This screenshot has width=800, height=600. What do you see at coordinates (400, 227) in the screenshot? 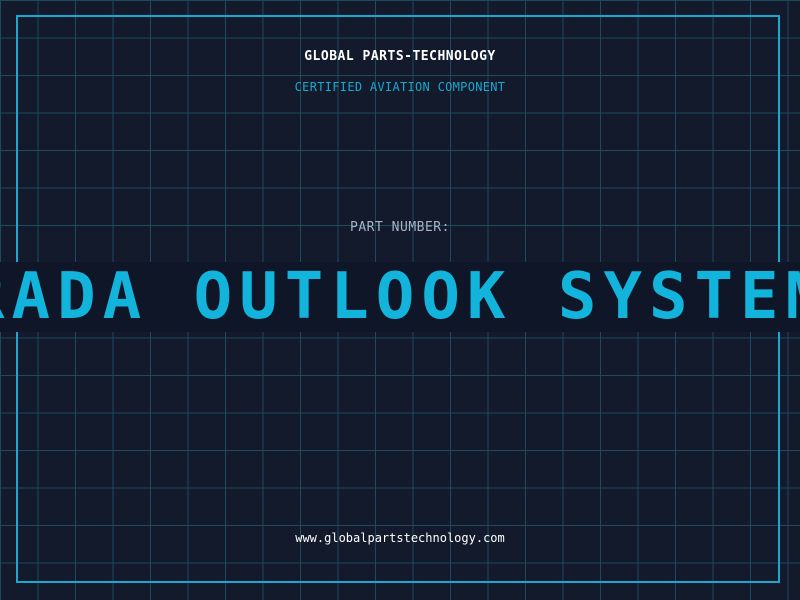
I see `part-number-label: PART NUMBER:` at bounding box center [400, 227].